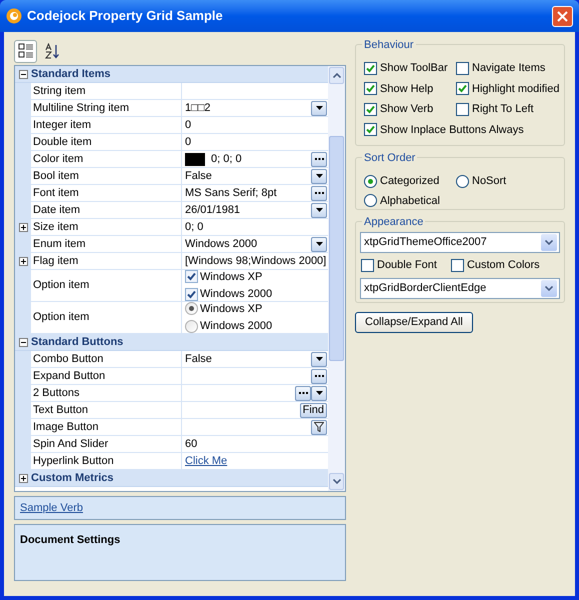  I want to click on property-name: String item, so click(59, 91).